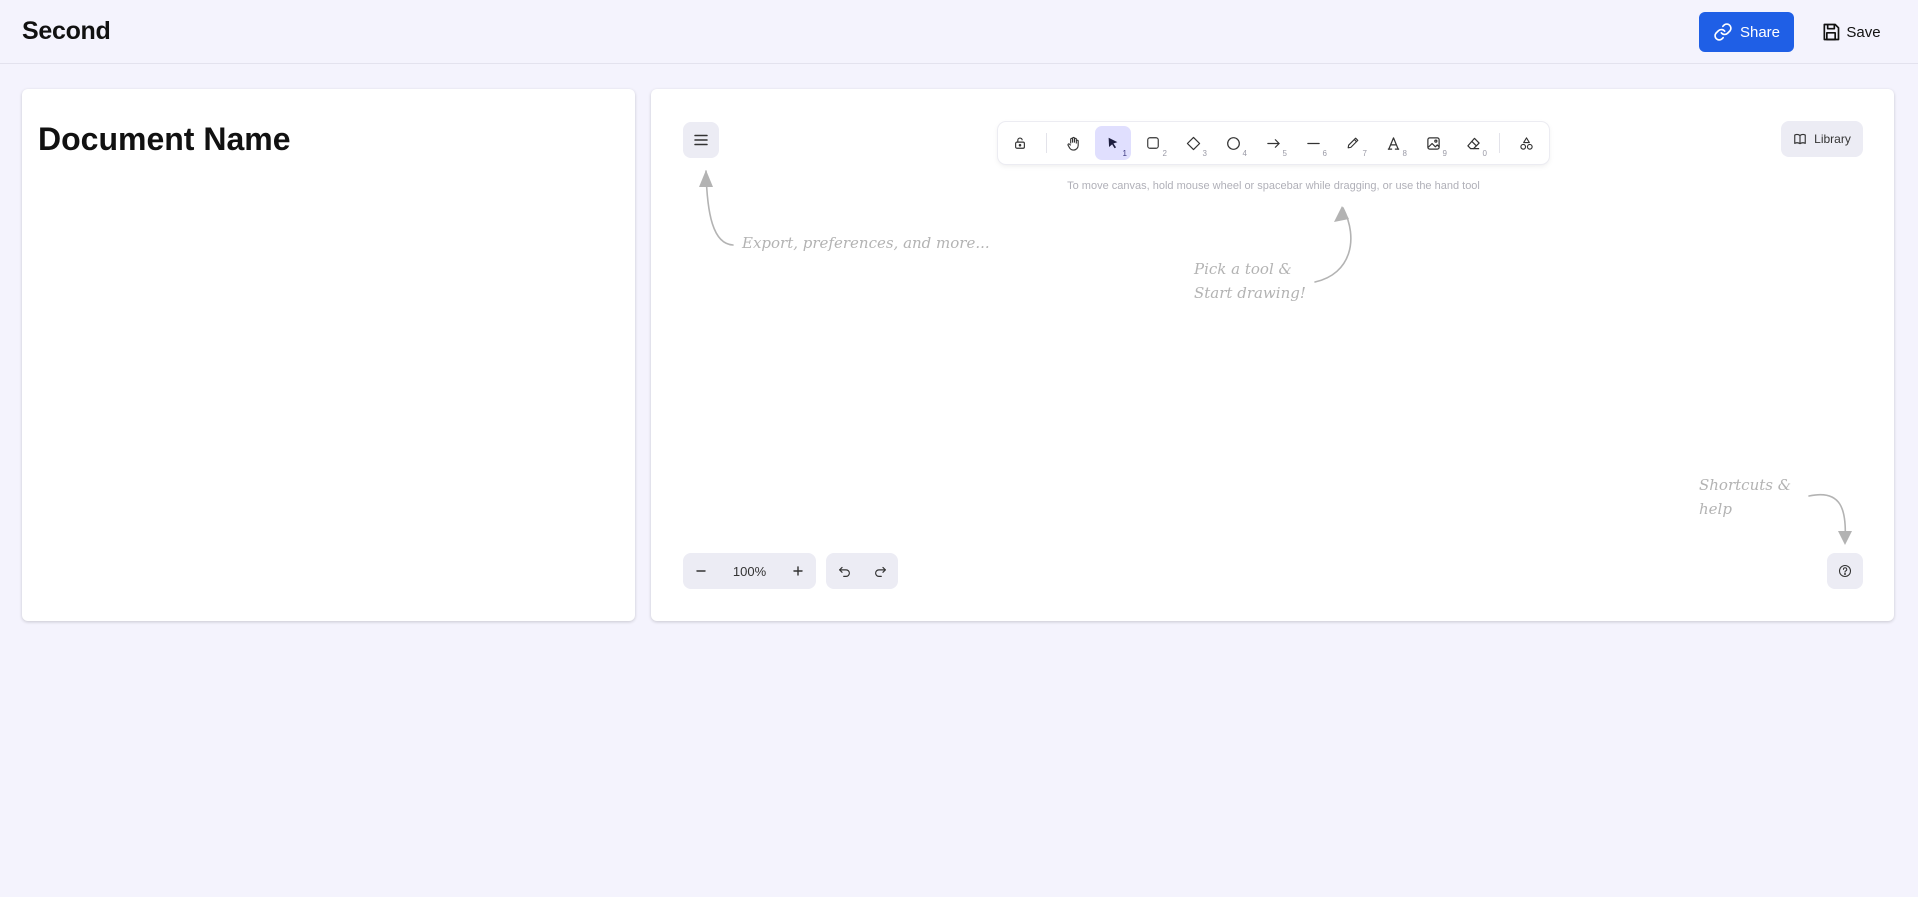  I want to click on zoom-controls: 100%, so click(749, 571).